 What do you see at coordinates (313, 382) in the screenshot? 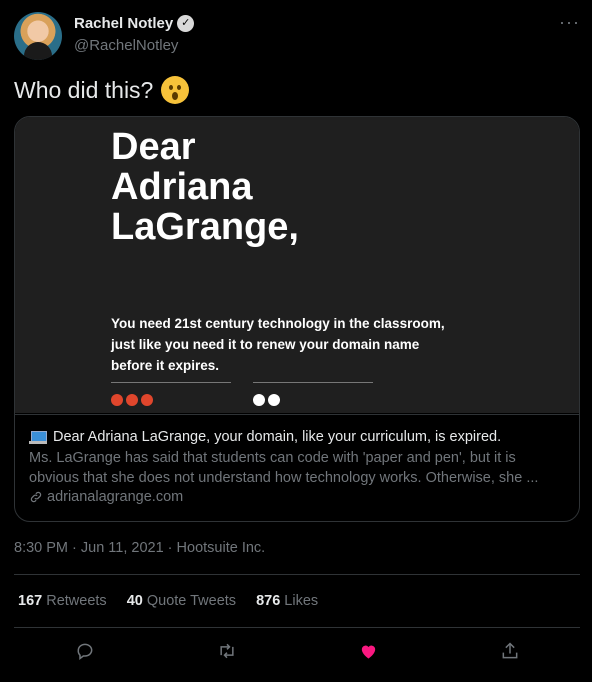
I see `card-image-divider-right` at bounding box center [313, 382].